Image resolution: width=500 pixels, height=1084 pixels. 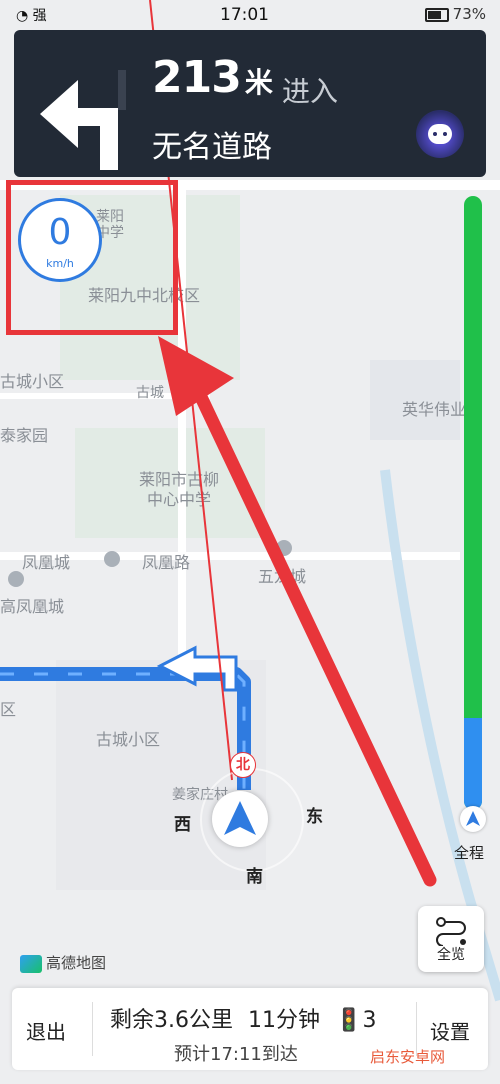 What do you see at coordinates (39, 16) in the screenshot?
I see `signal-text: 强` at bounding box center [39, 16].